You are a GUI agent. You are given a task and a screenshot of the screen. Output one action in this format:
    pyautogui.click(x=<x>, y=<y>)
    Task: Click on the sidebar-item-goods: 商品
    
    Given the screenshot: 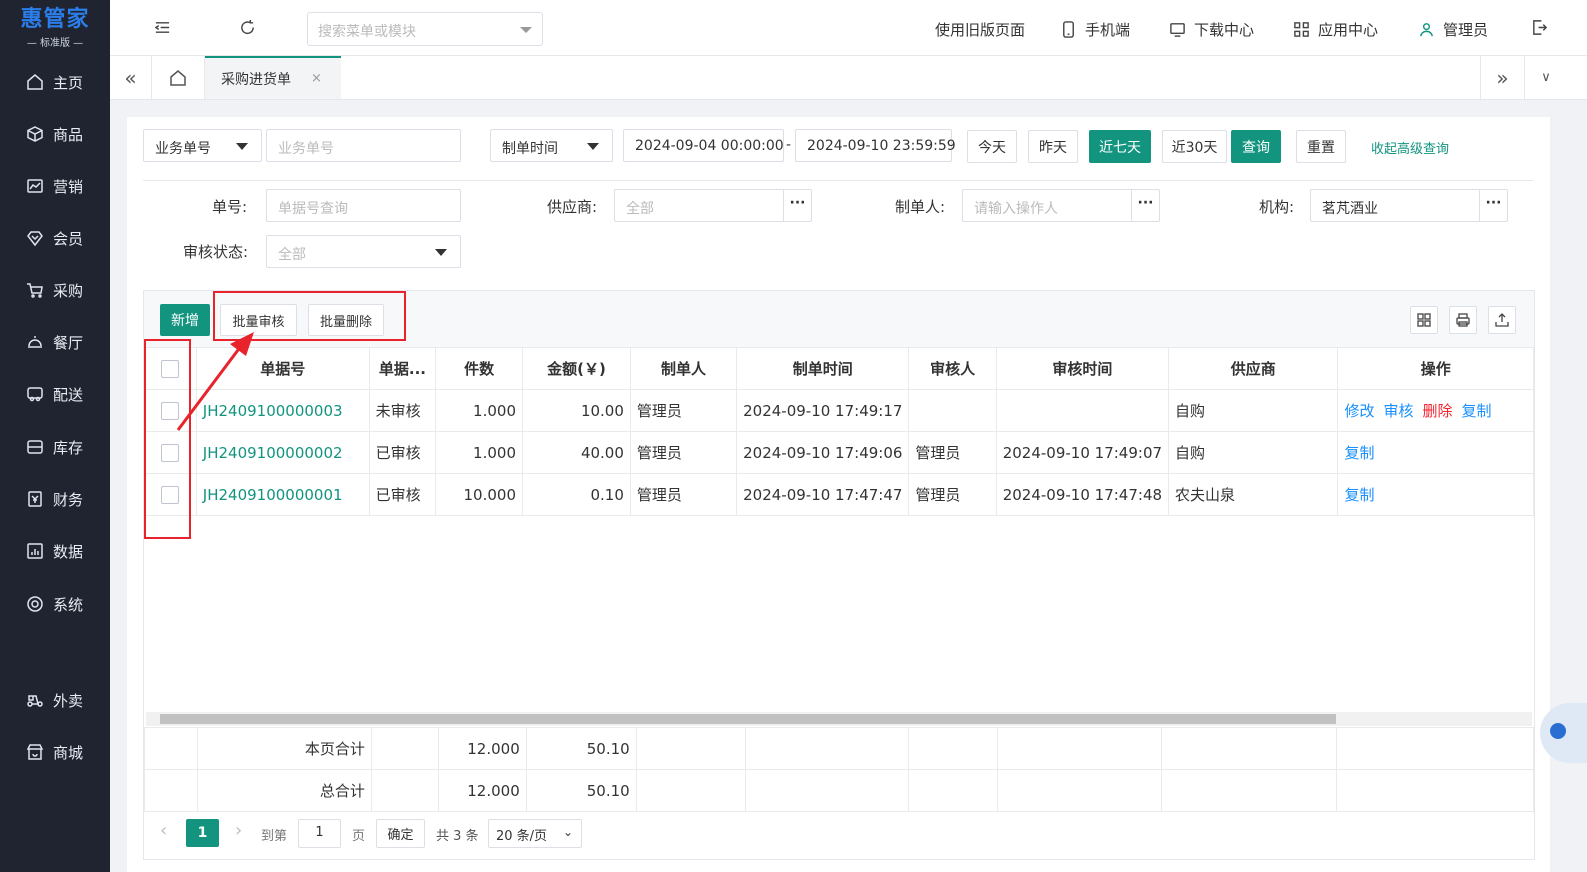 What is the action you would take?
    pyautogui.click(x=55, y=134)
    